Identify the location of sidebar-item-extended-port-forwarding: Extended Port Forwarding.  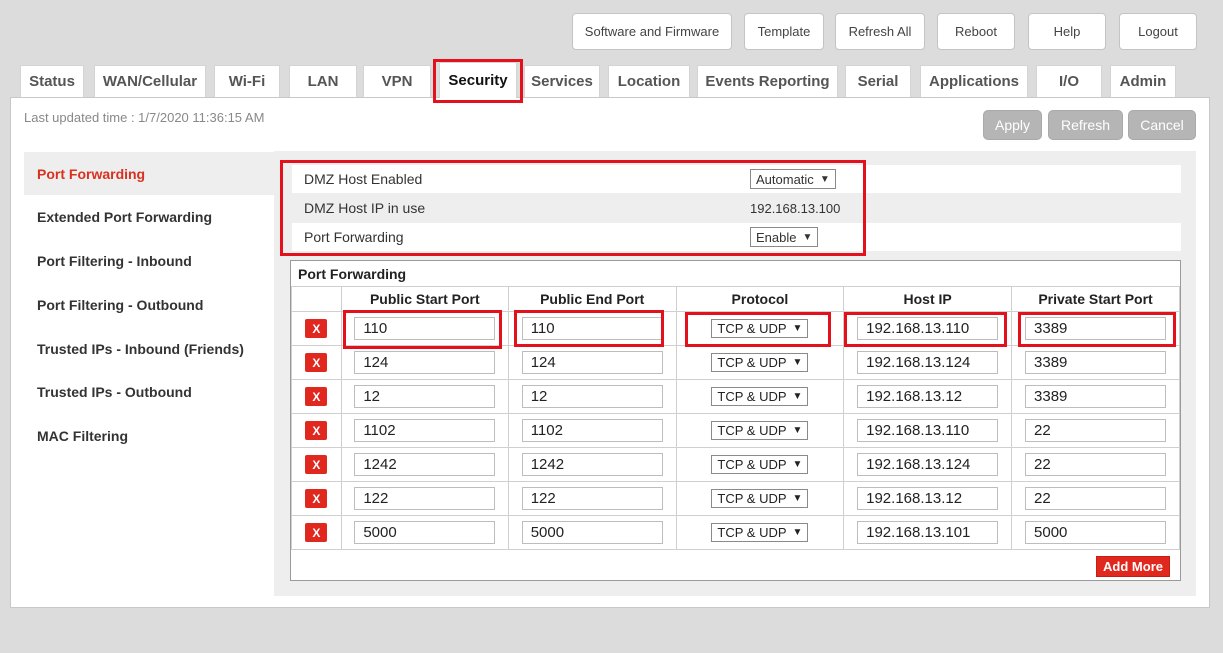
(149, 216).